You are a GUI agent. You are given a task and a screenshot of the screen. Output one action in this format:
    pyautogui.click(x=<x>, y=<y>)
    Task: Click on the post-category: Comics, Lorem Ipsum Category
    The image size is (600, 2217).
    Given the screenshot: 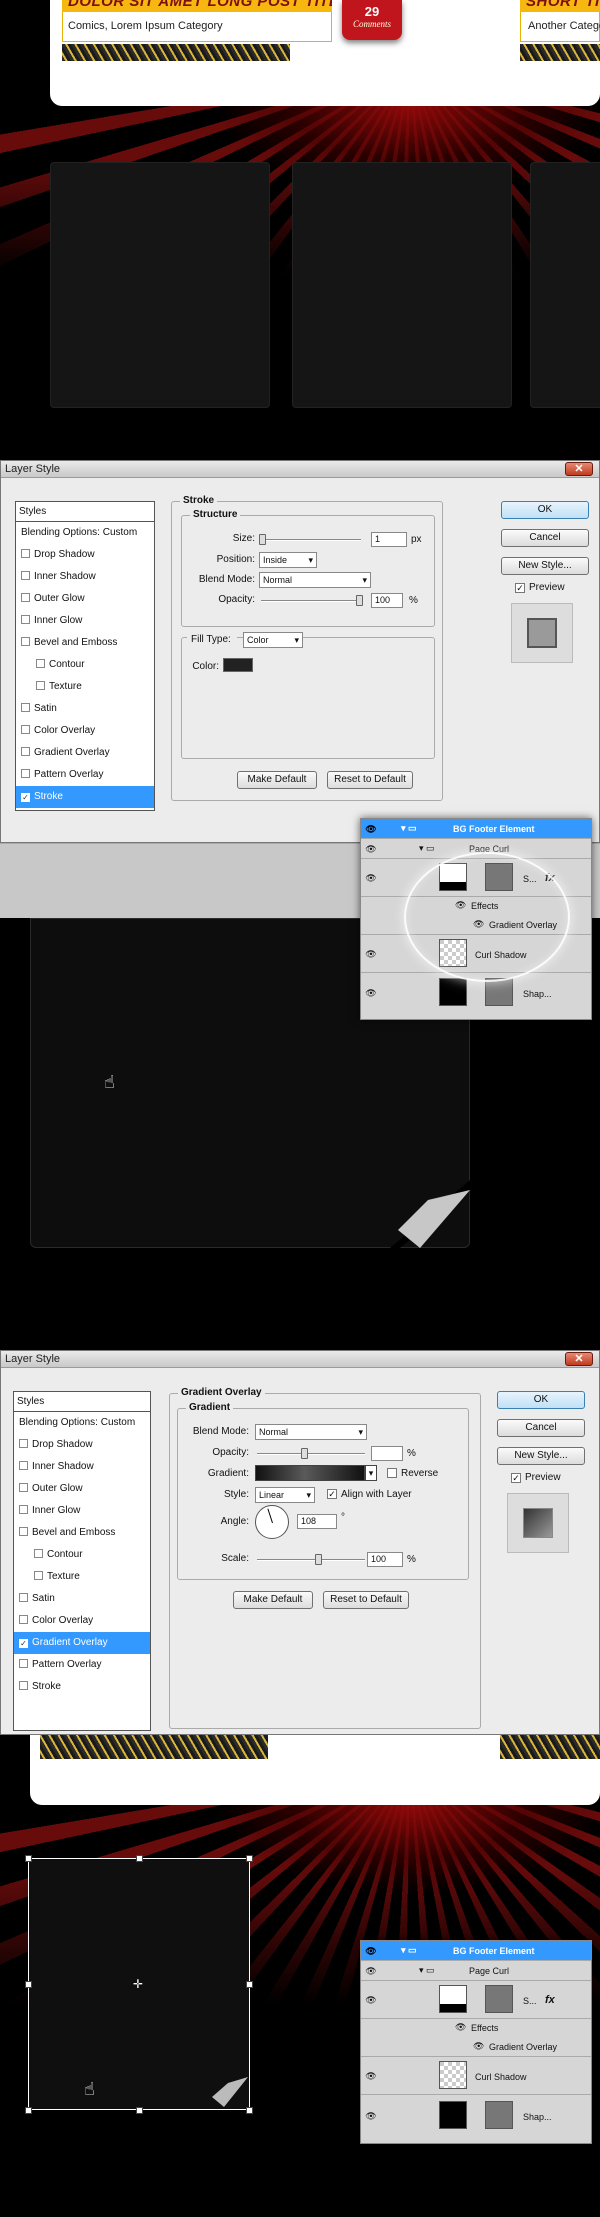 What is the action you would take?
    pyautogui.click(x=168, y=26)
    